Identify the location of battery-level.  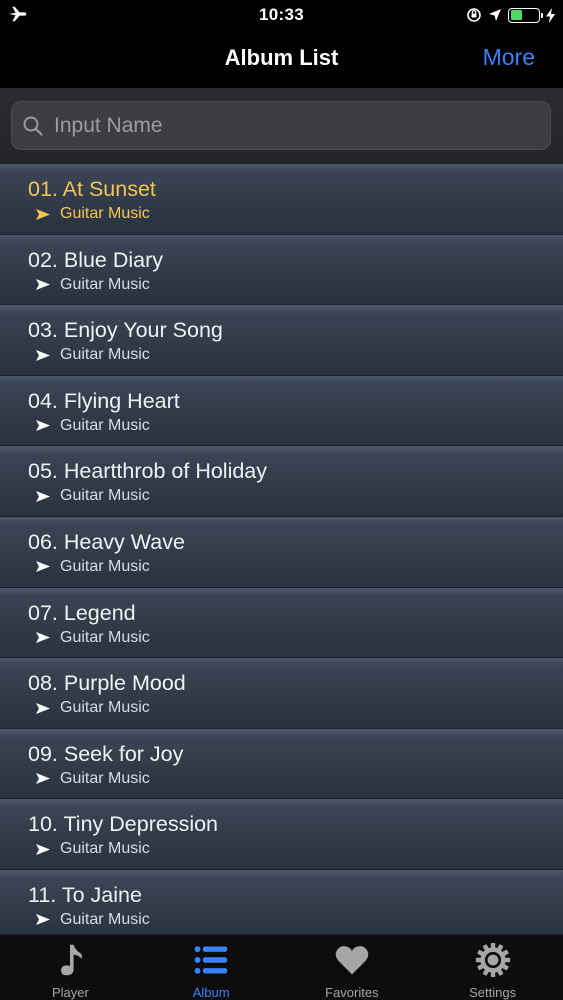
(516, 15).